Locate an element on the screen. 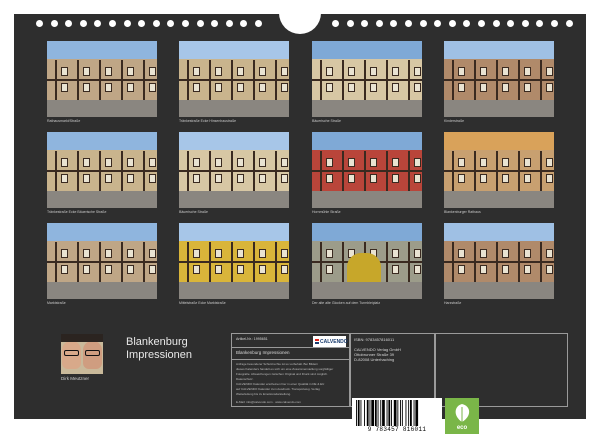  photo-caption: Mittelstraße Ecke Marktstraße is located at coordinates (202, 303).